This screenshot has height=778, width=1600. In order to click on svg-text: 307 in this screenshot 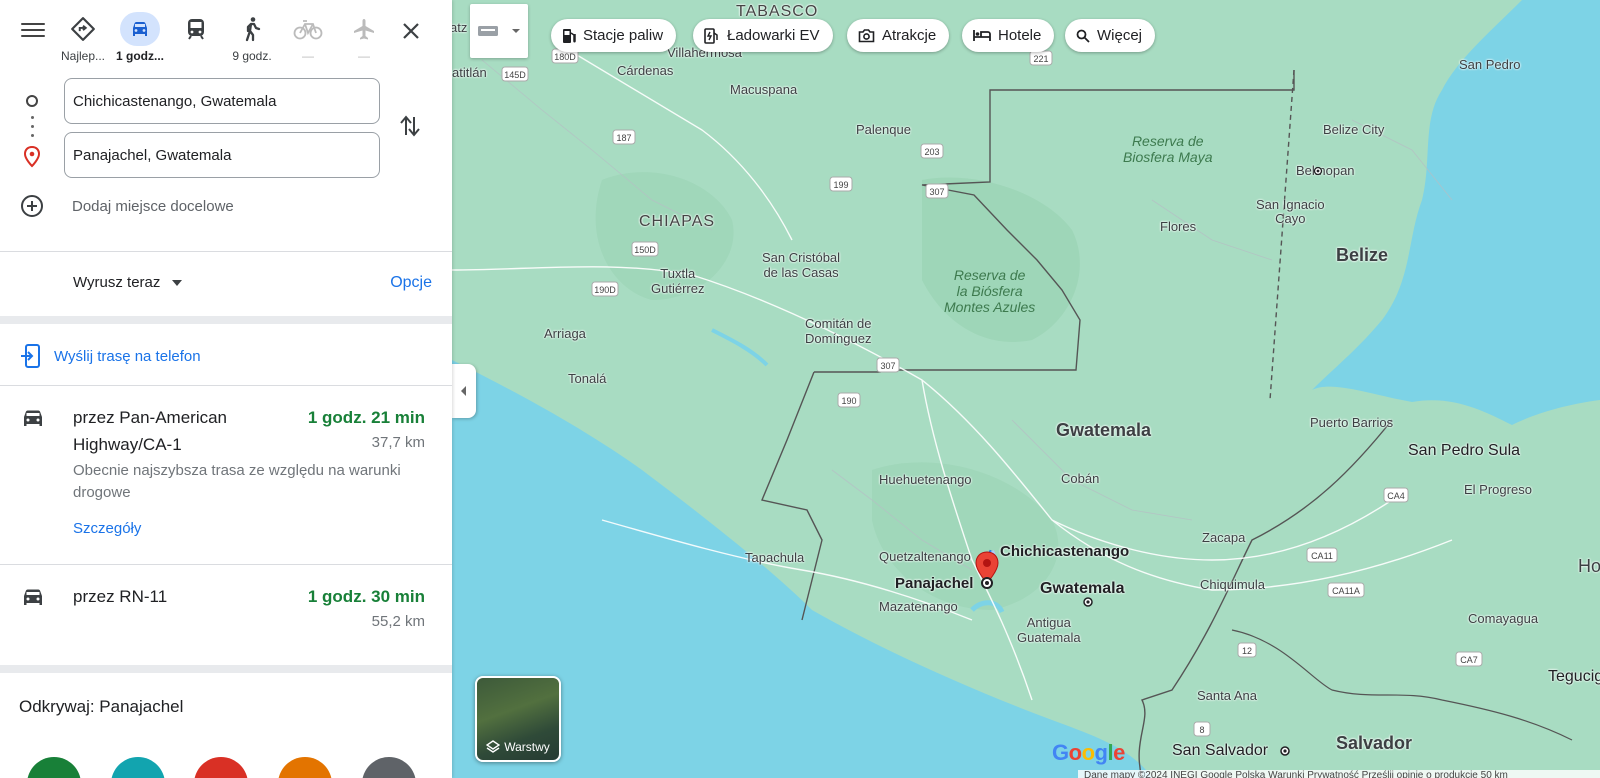, I will do `click(887, 366)`.